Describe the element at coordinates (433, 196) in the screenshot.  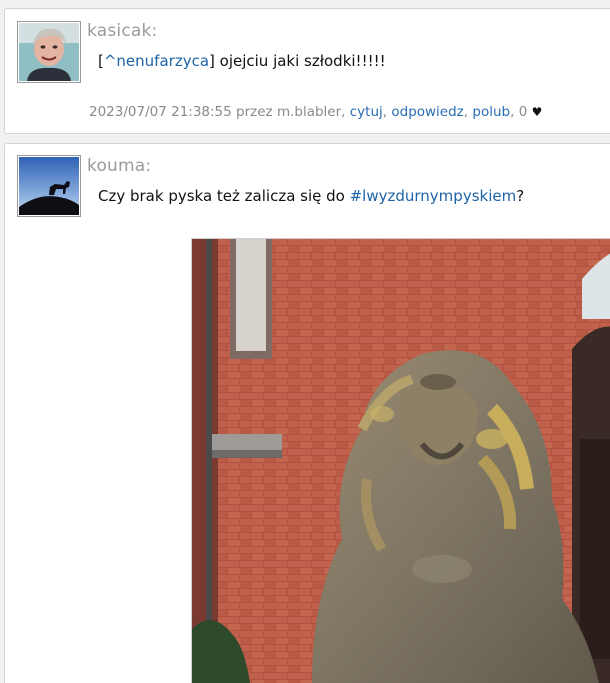
I see `hashtag-link: #lwyzdurnympyskiem` at that location.